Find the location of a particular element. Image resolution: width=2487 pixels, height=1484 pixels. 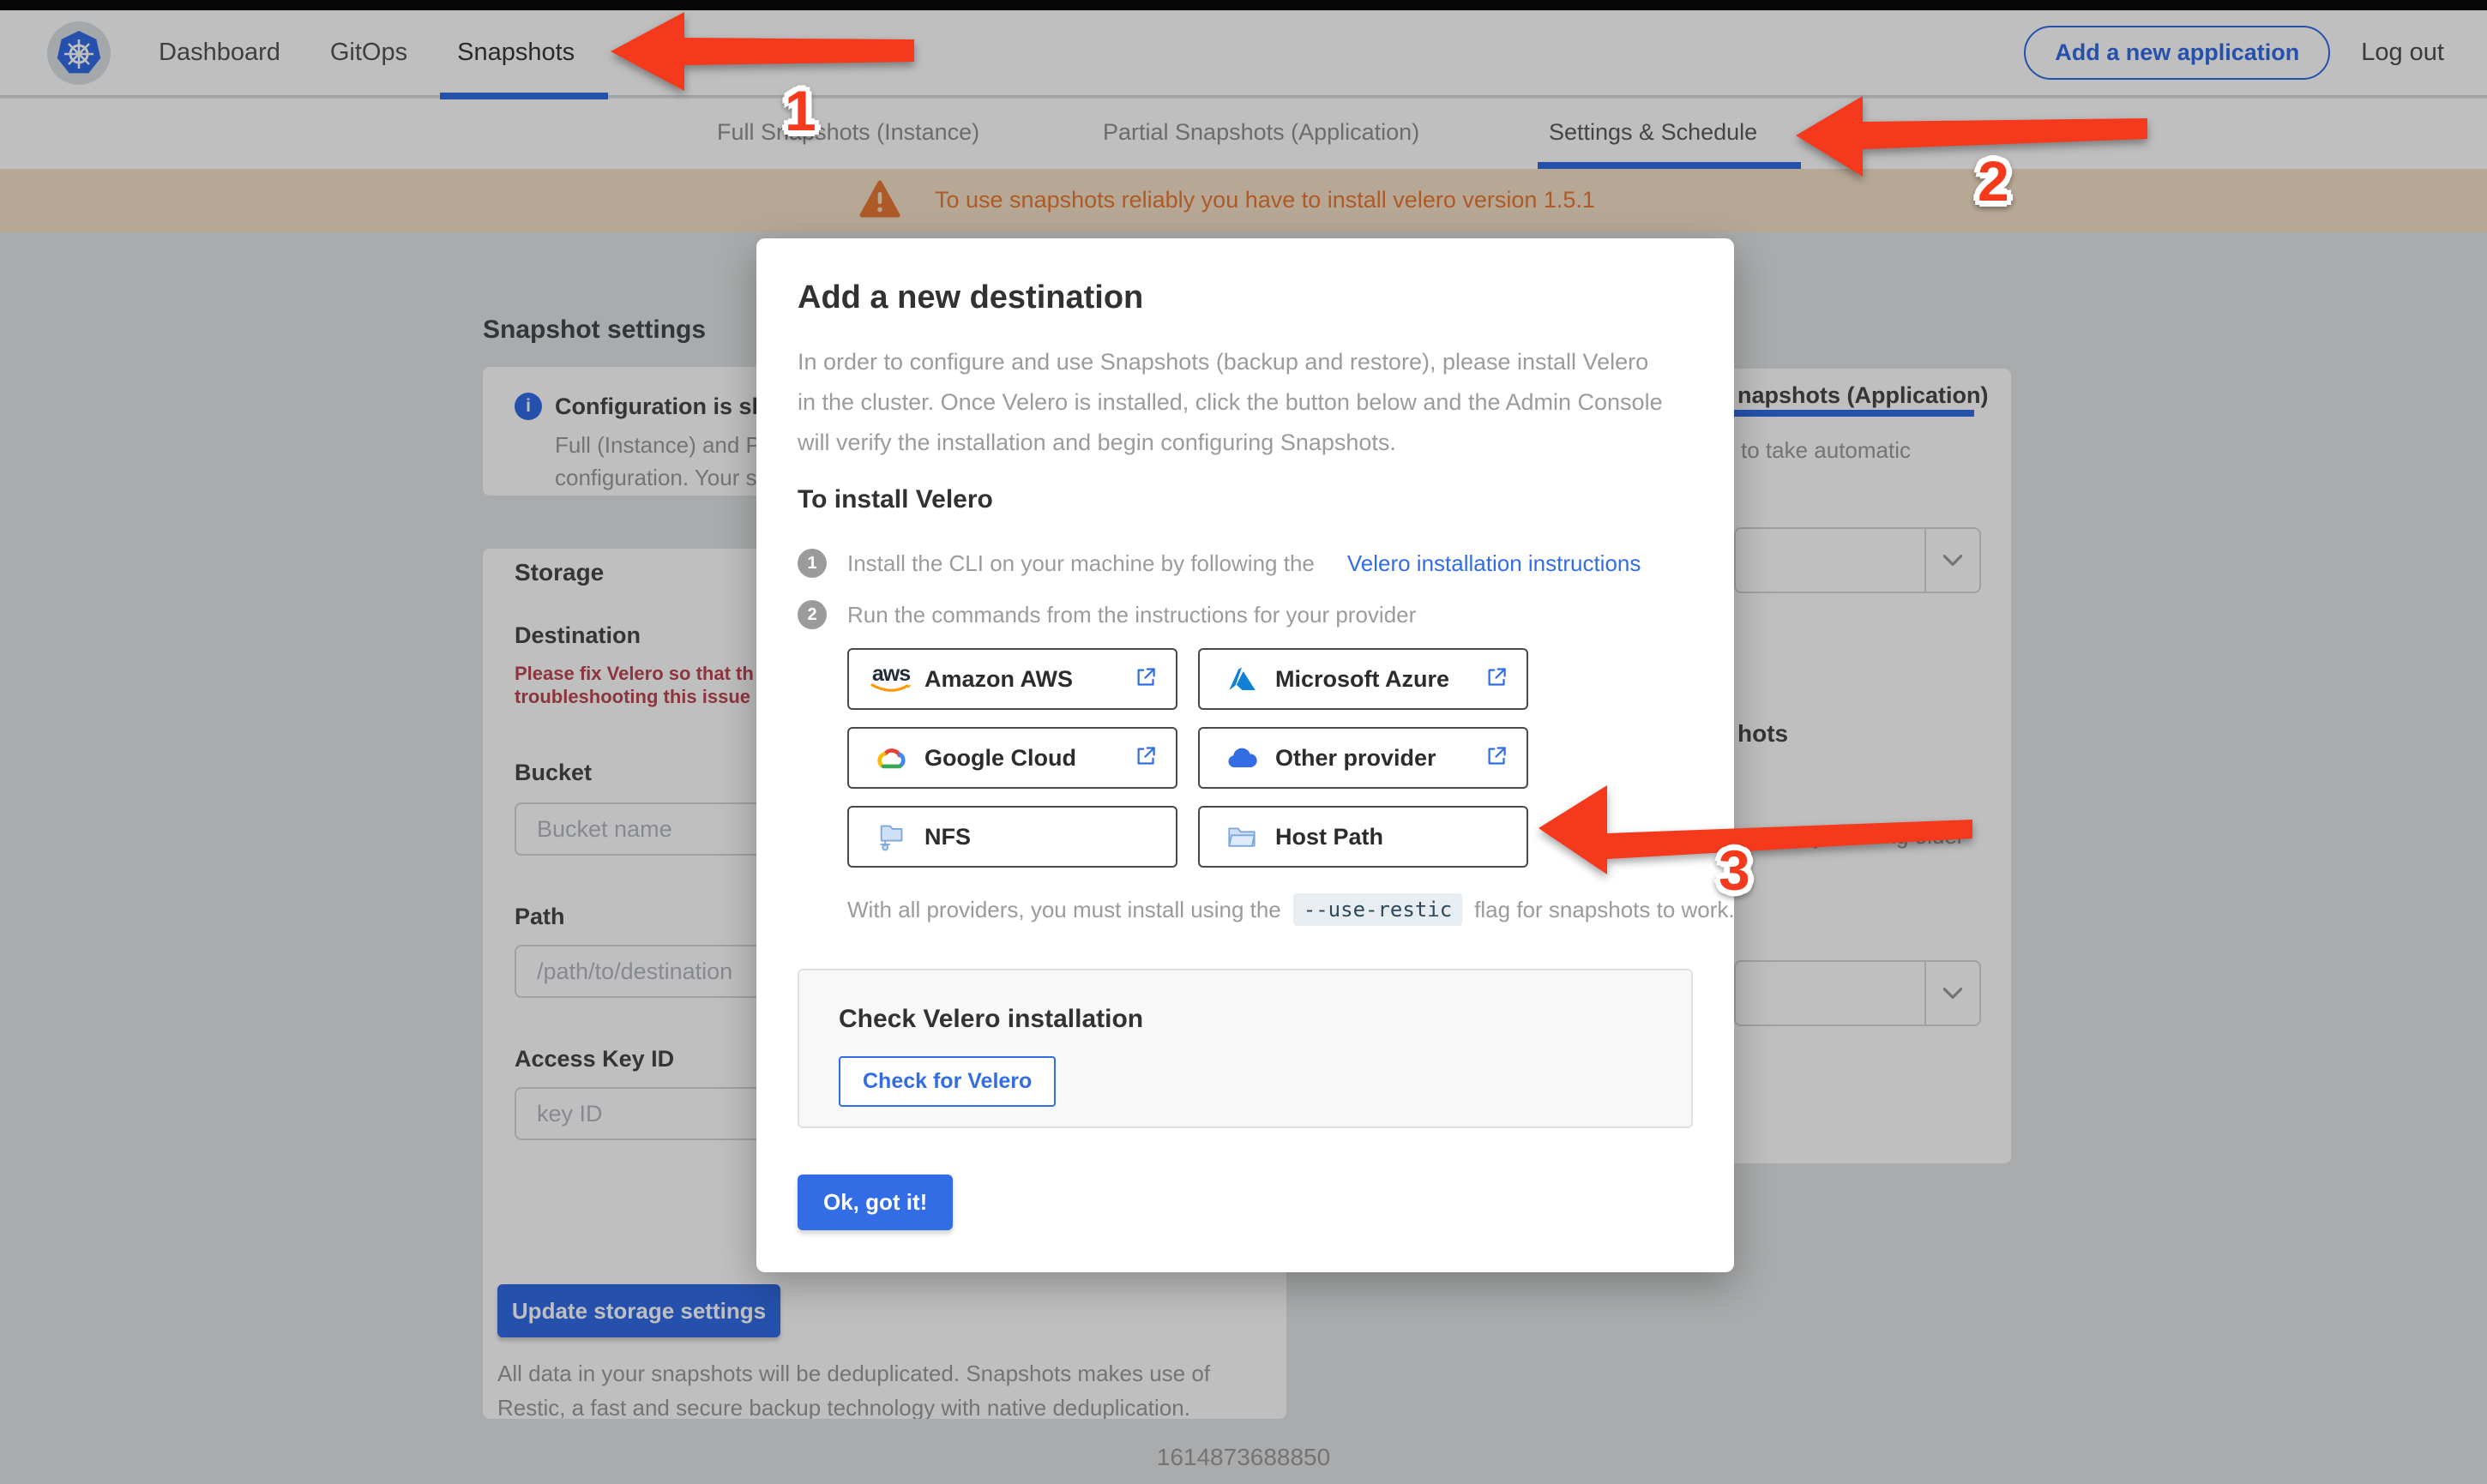

google-cloud-logo is located at coordinates (891, 758).